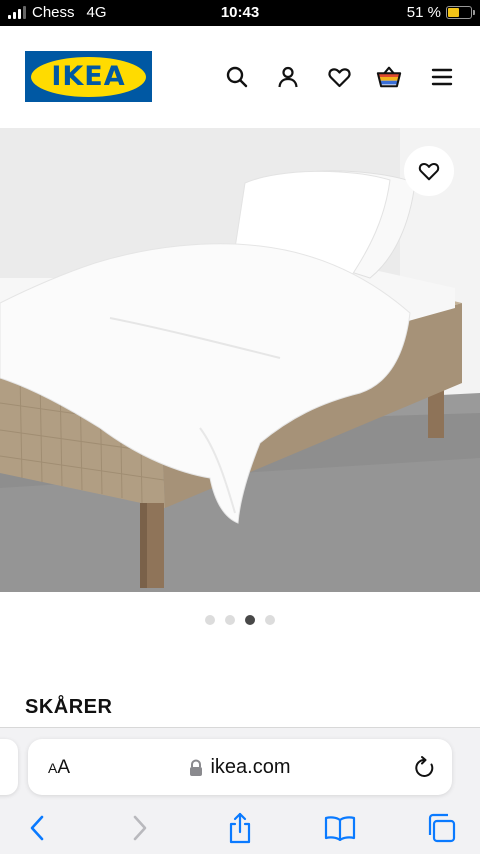 Image resolution: width=480 pixels, height=854 pixels. What do you see at coordinates (340, 828) in the screenshot?
I see `bookmarks-icon` at bounding box center [340, 828].